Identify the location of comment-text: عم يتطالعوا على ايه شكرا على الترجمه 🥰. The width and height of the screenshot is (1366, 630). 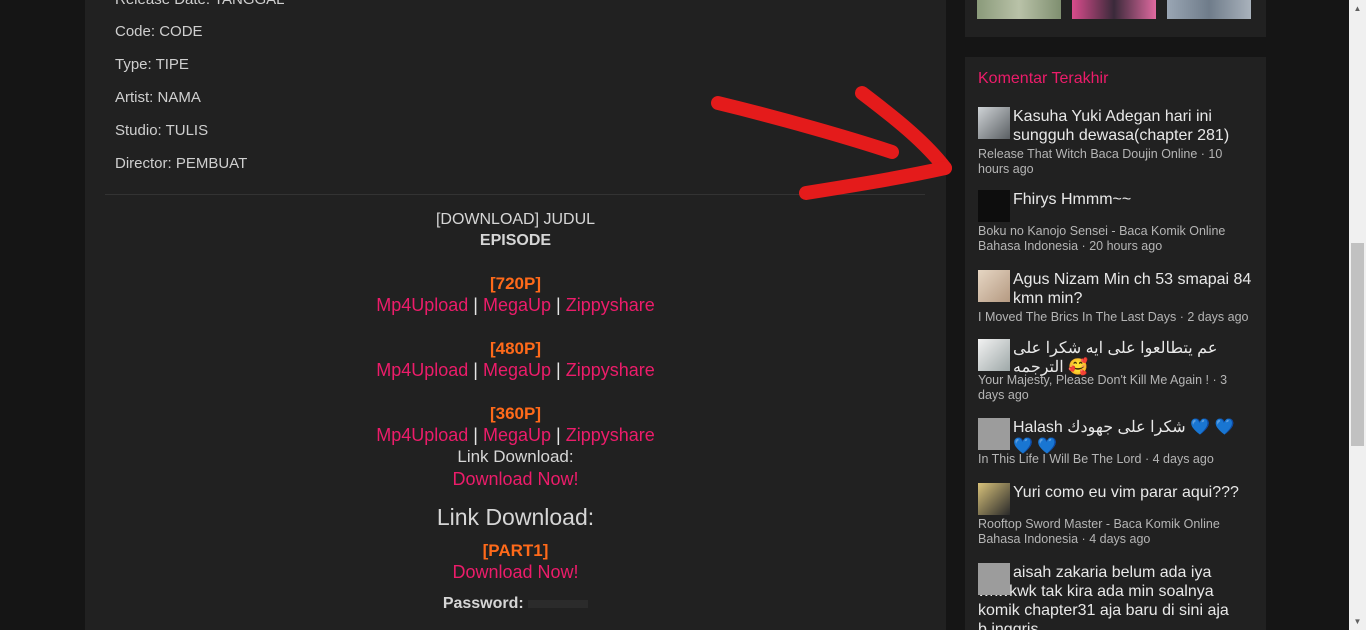
(1115, 358).